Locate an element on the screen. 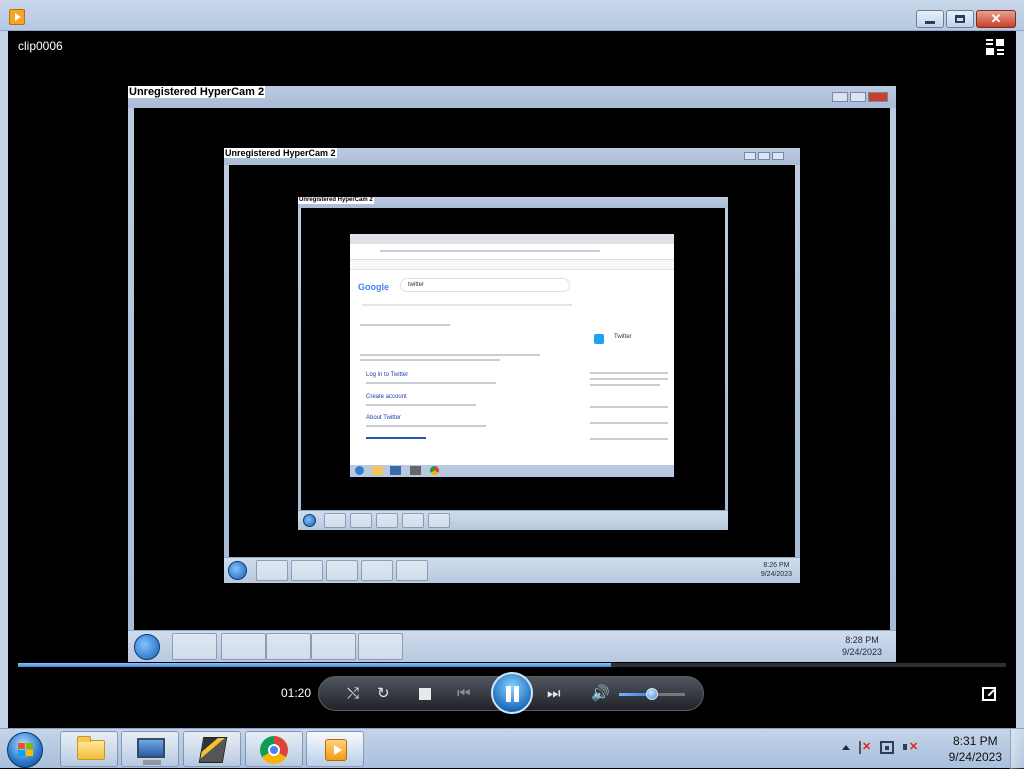 The image size is (1024, 769). volume-muted-icon is located at coordinates (910, 747).